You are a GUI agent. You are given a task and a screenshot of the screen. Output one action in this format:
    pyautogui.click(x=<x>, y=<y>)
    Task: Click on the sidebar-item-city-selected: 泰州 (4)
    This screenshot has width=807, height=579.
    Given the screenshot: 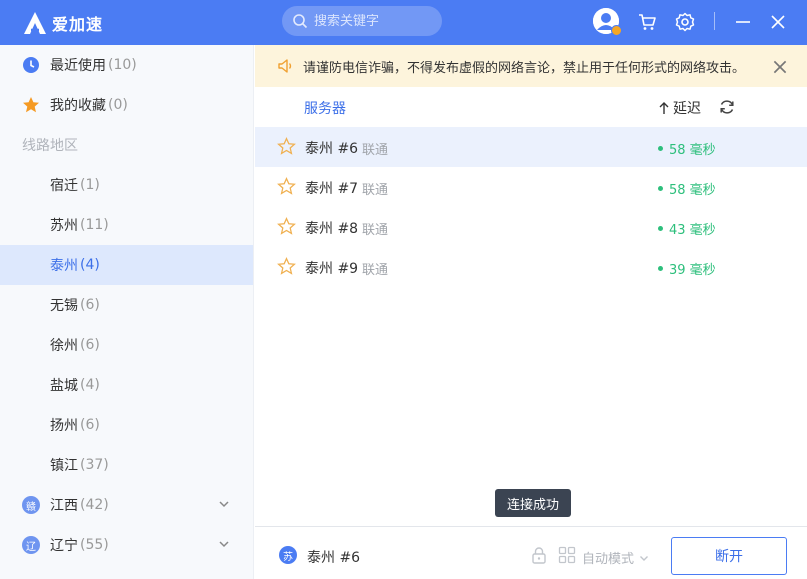 What is the action you would take?
    pyautogui.click(x=126, y=265)
    